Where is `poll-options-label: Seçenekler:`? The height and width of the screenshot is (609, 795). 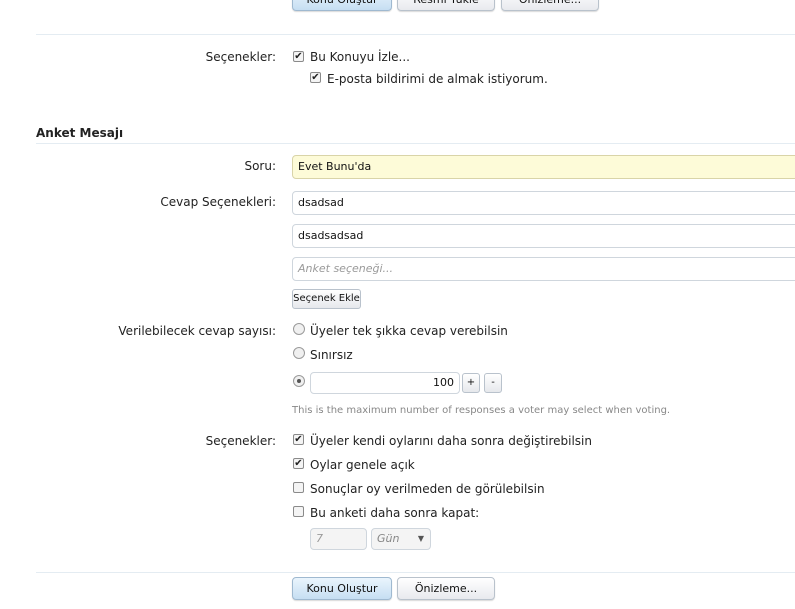 poll-options-label: Seçenekler: is located at coordinates (240, 441).